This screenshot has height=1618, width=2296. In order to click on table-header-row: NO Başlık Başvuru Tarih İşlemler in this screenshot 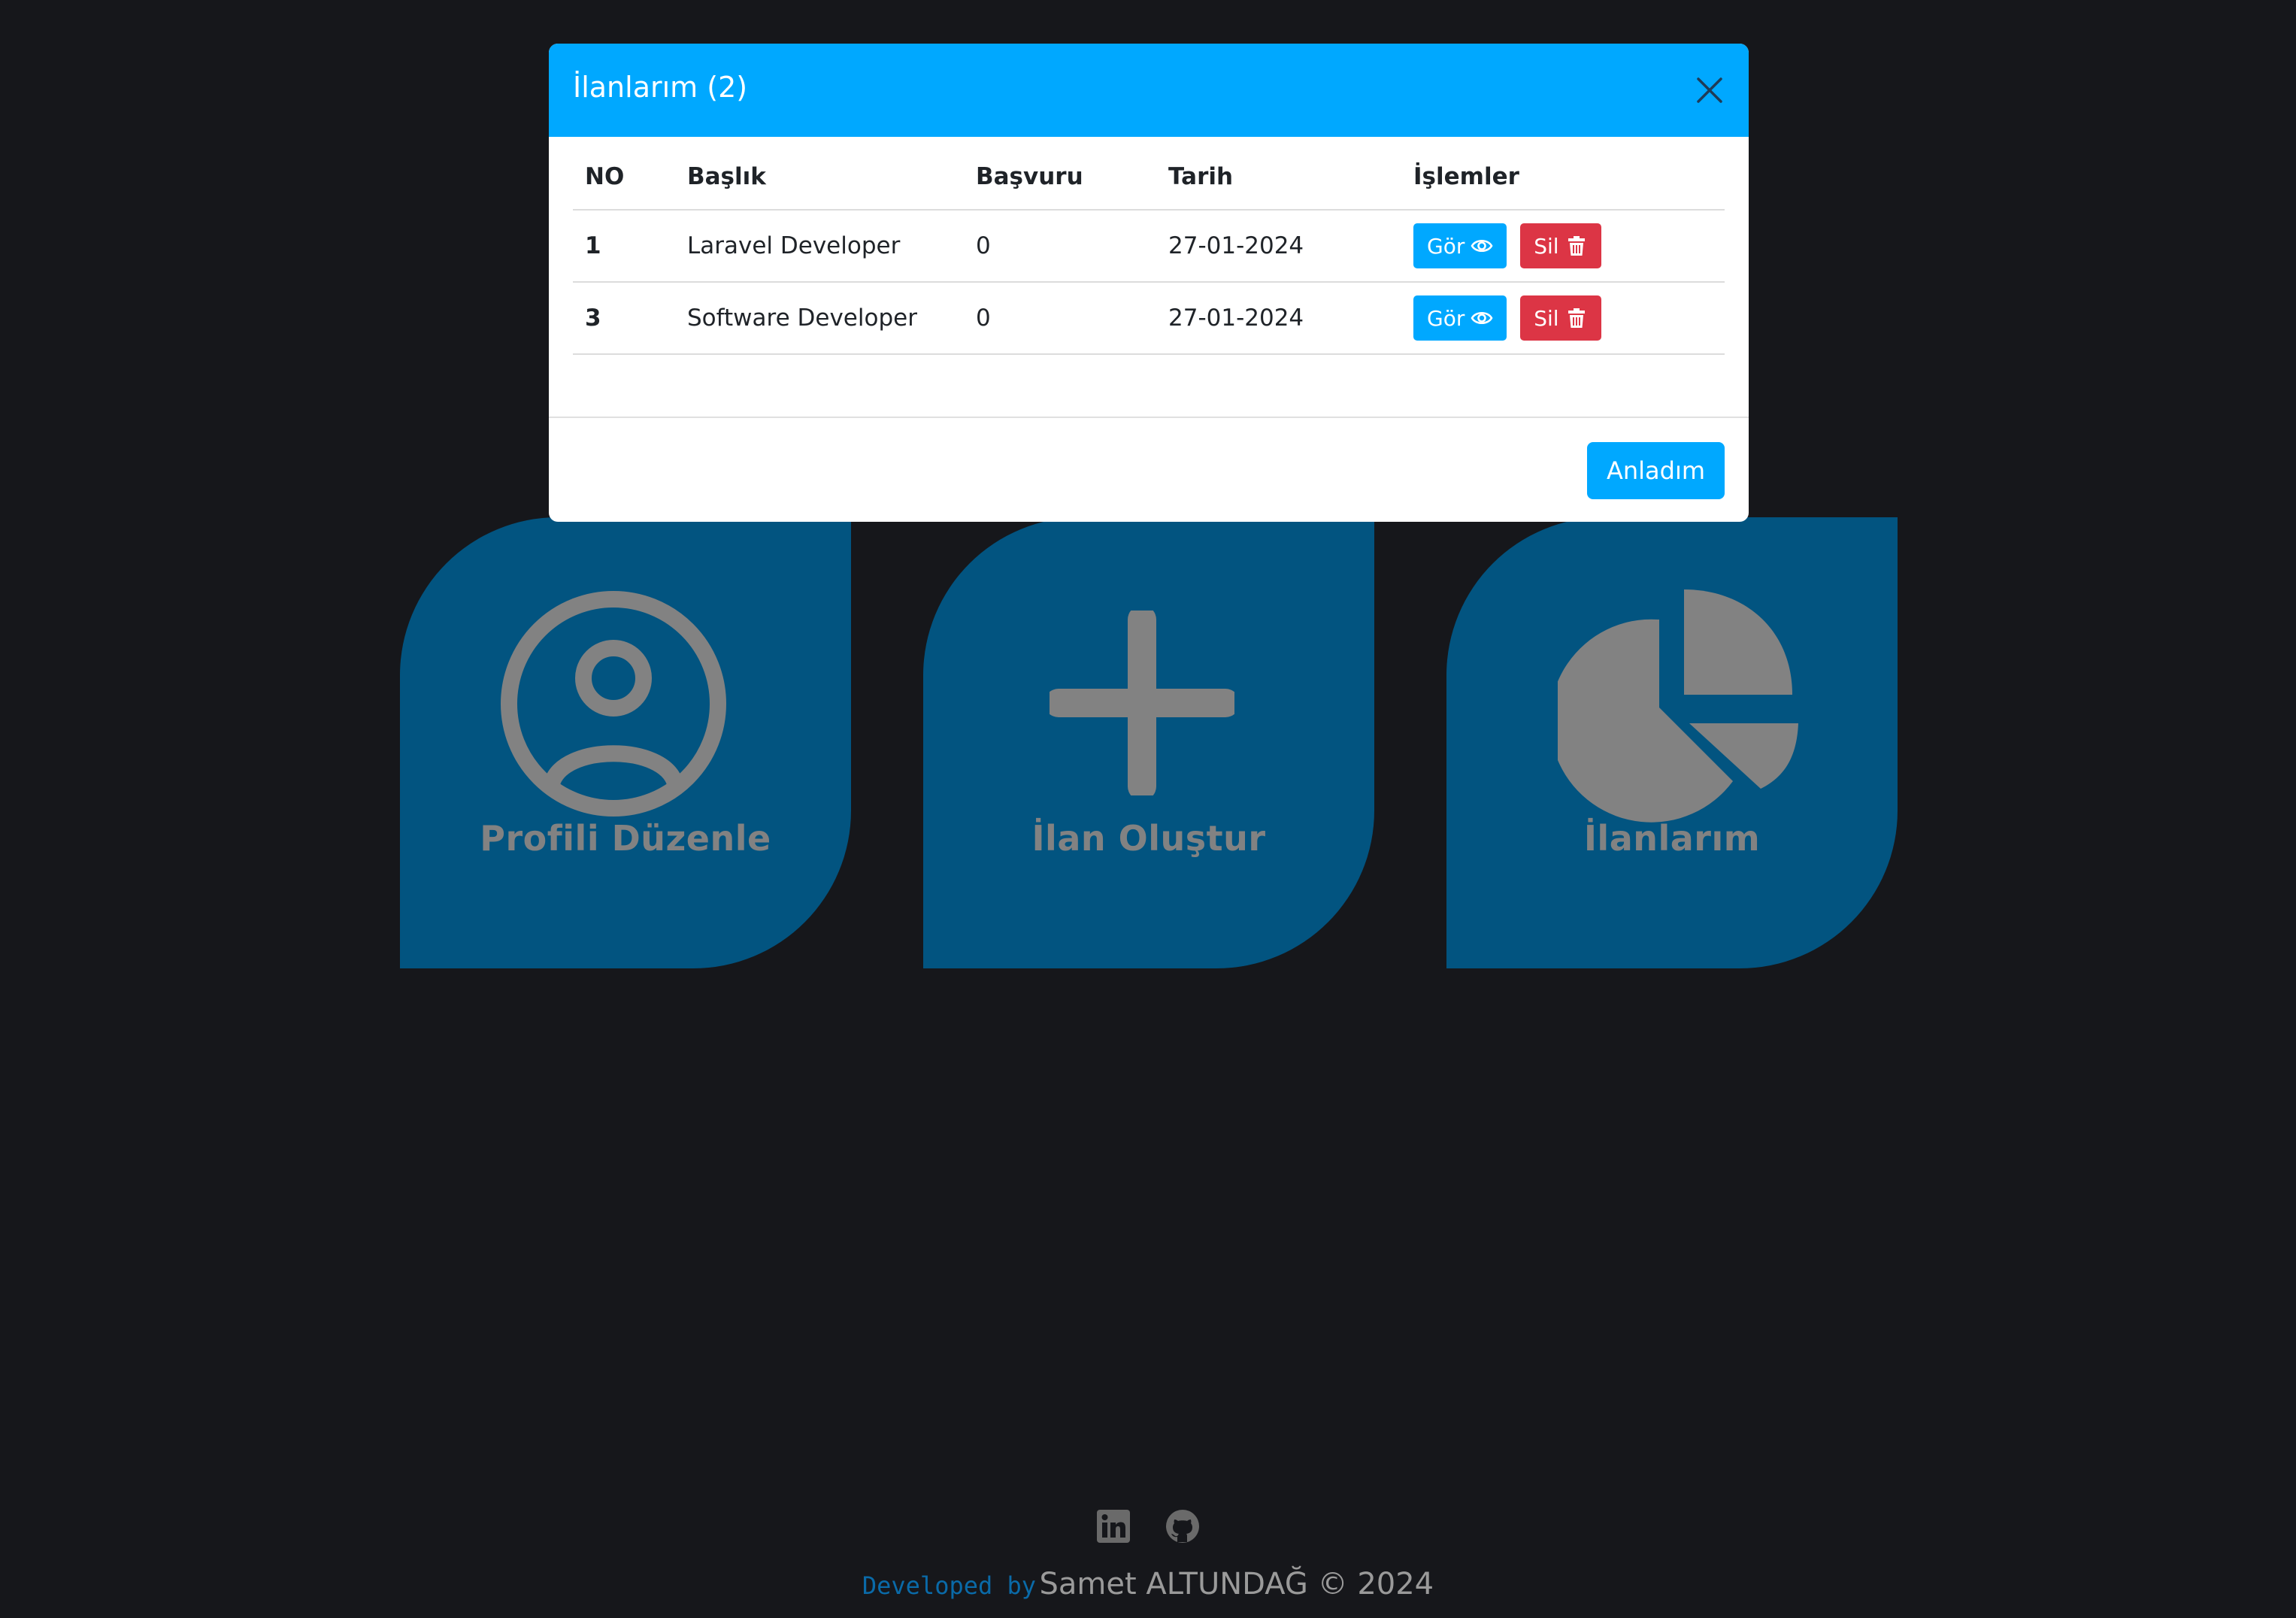, I will do `click(1149, 174)`.